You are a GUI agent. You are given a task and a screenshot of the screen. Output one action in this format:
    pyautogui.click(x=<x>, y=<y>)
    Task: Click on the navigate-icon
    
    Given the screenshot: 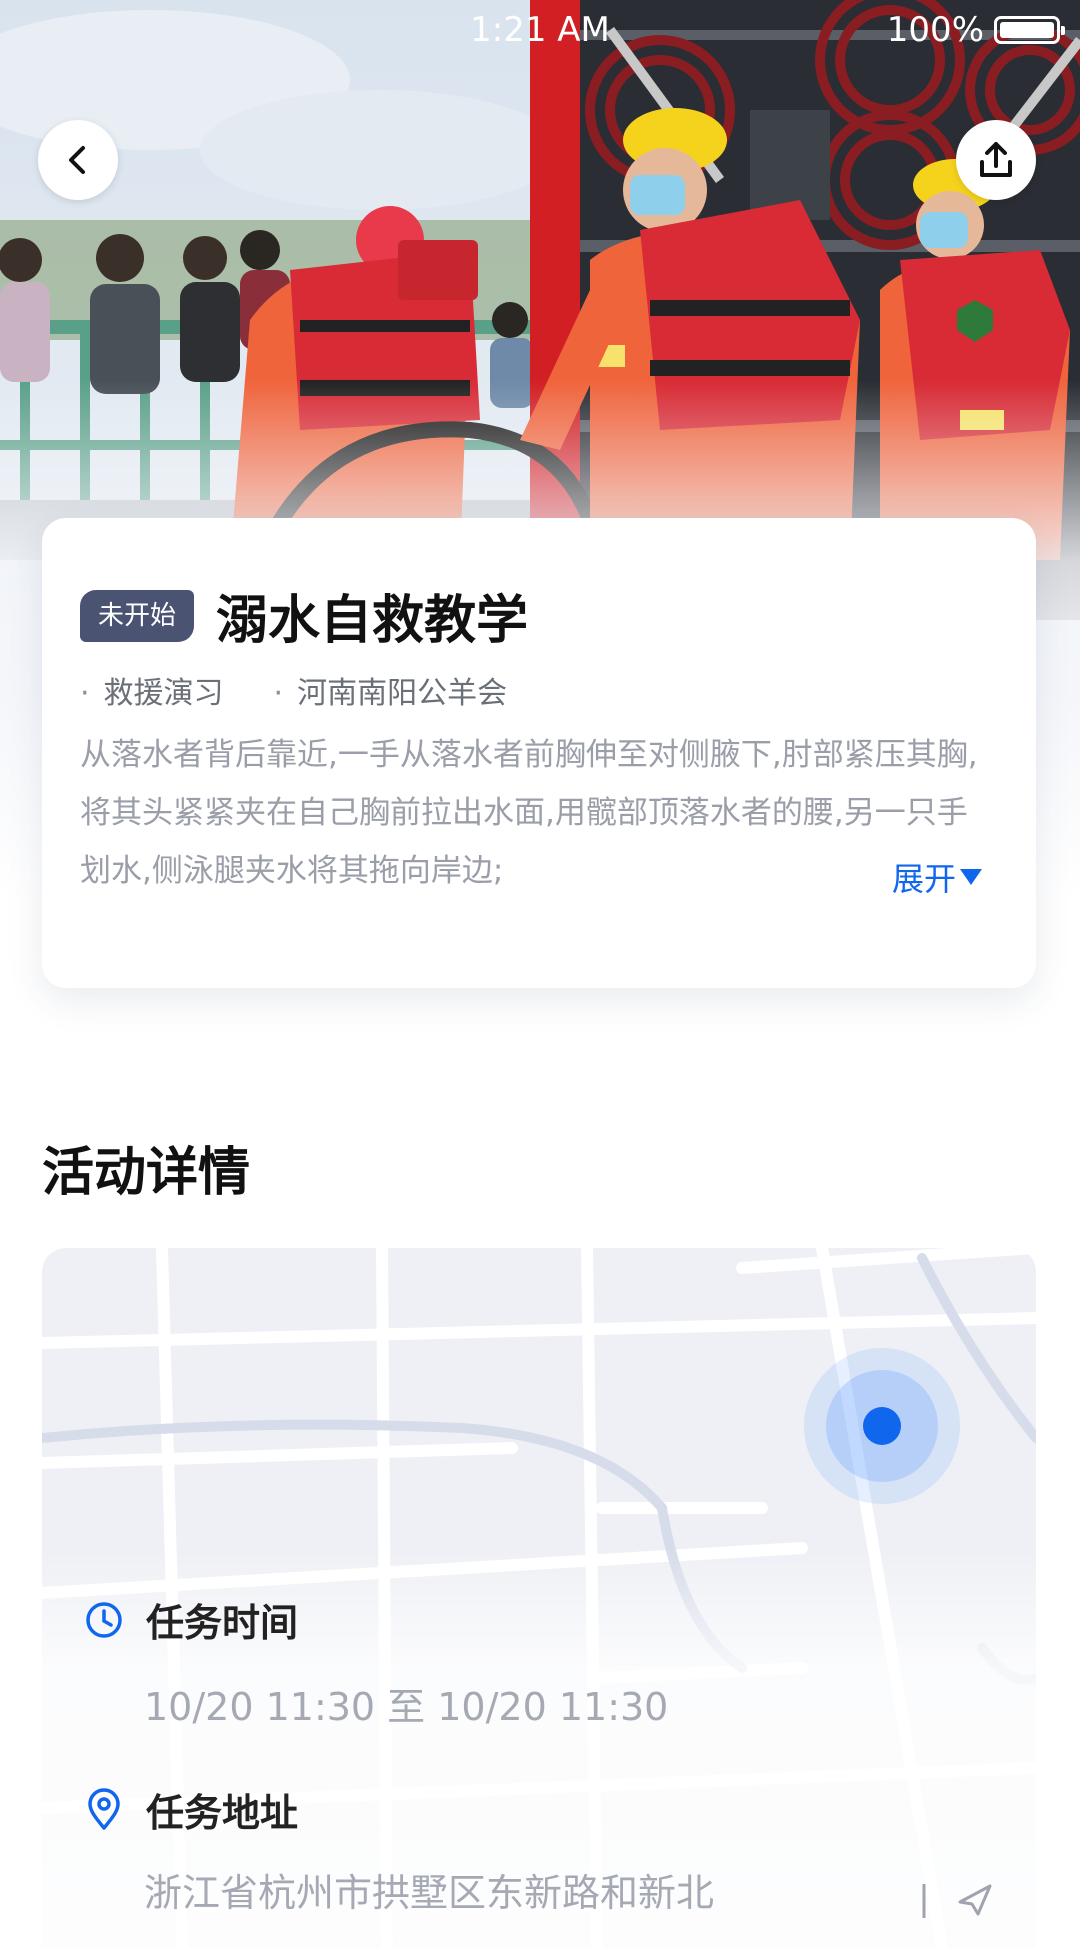 What is the action you would take?
    pyautogui.click(x=960, y=1900)
    